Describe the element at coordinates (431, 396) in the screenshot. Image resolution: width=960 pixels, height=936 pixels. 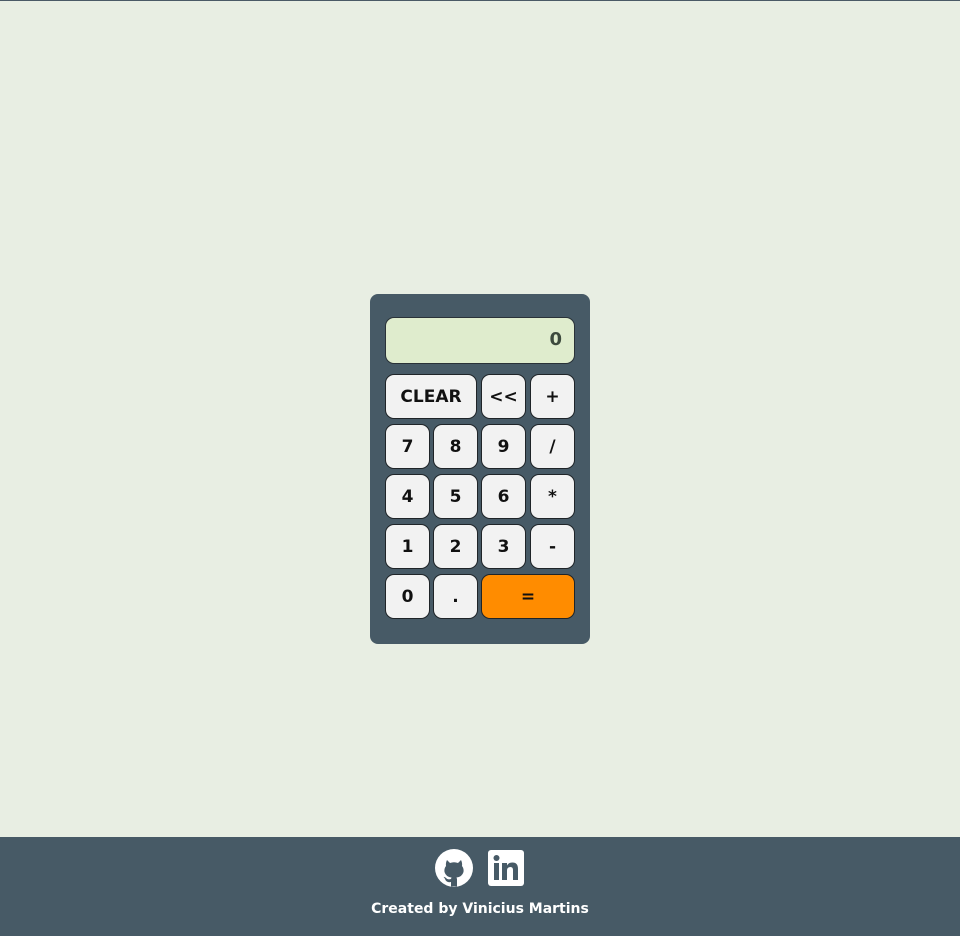
I see `clear-button: CLEAR` at that location.